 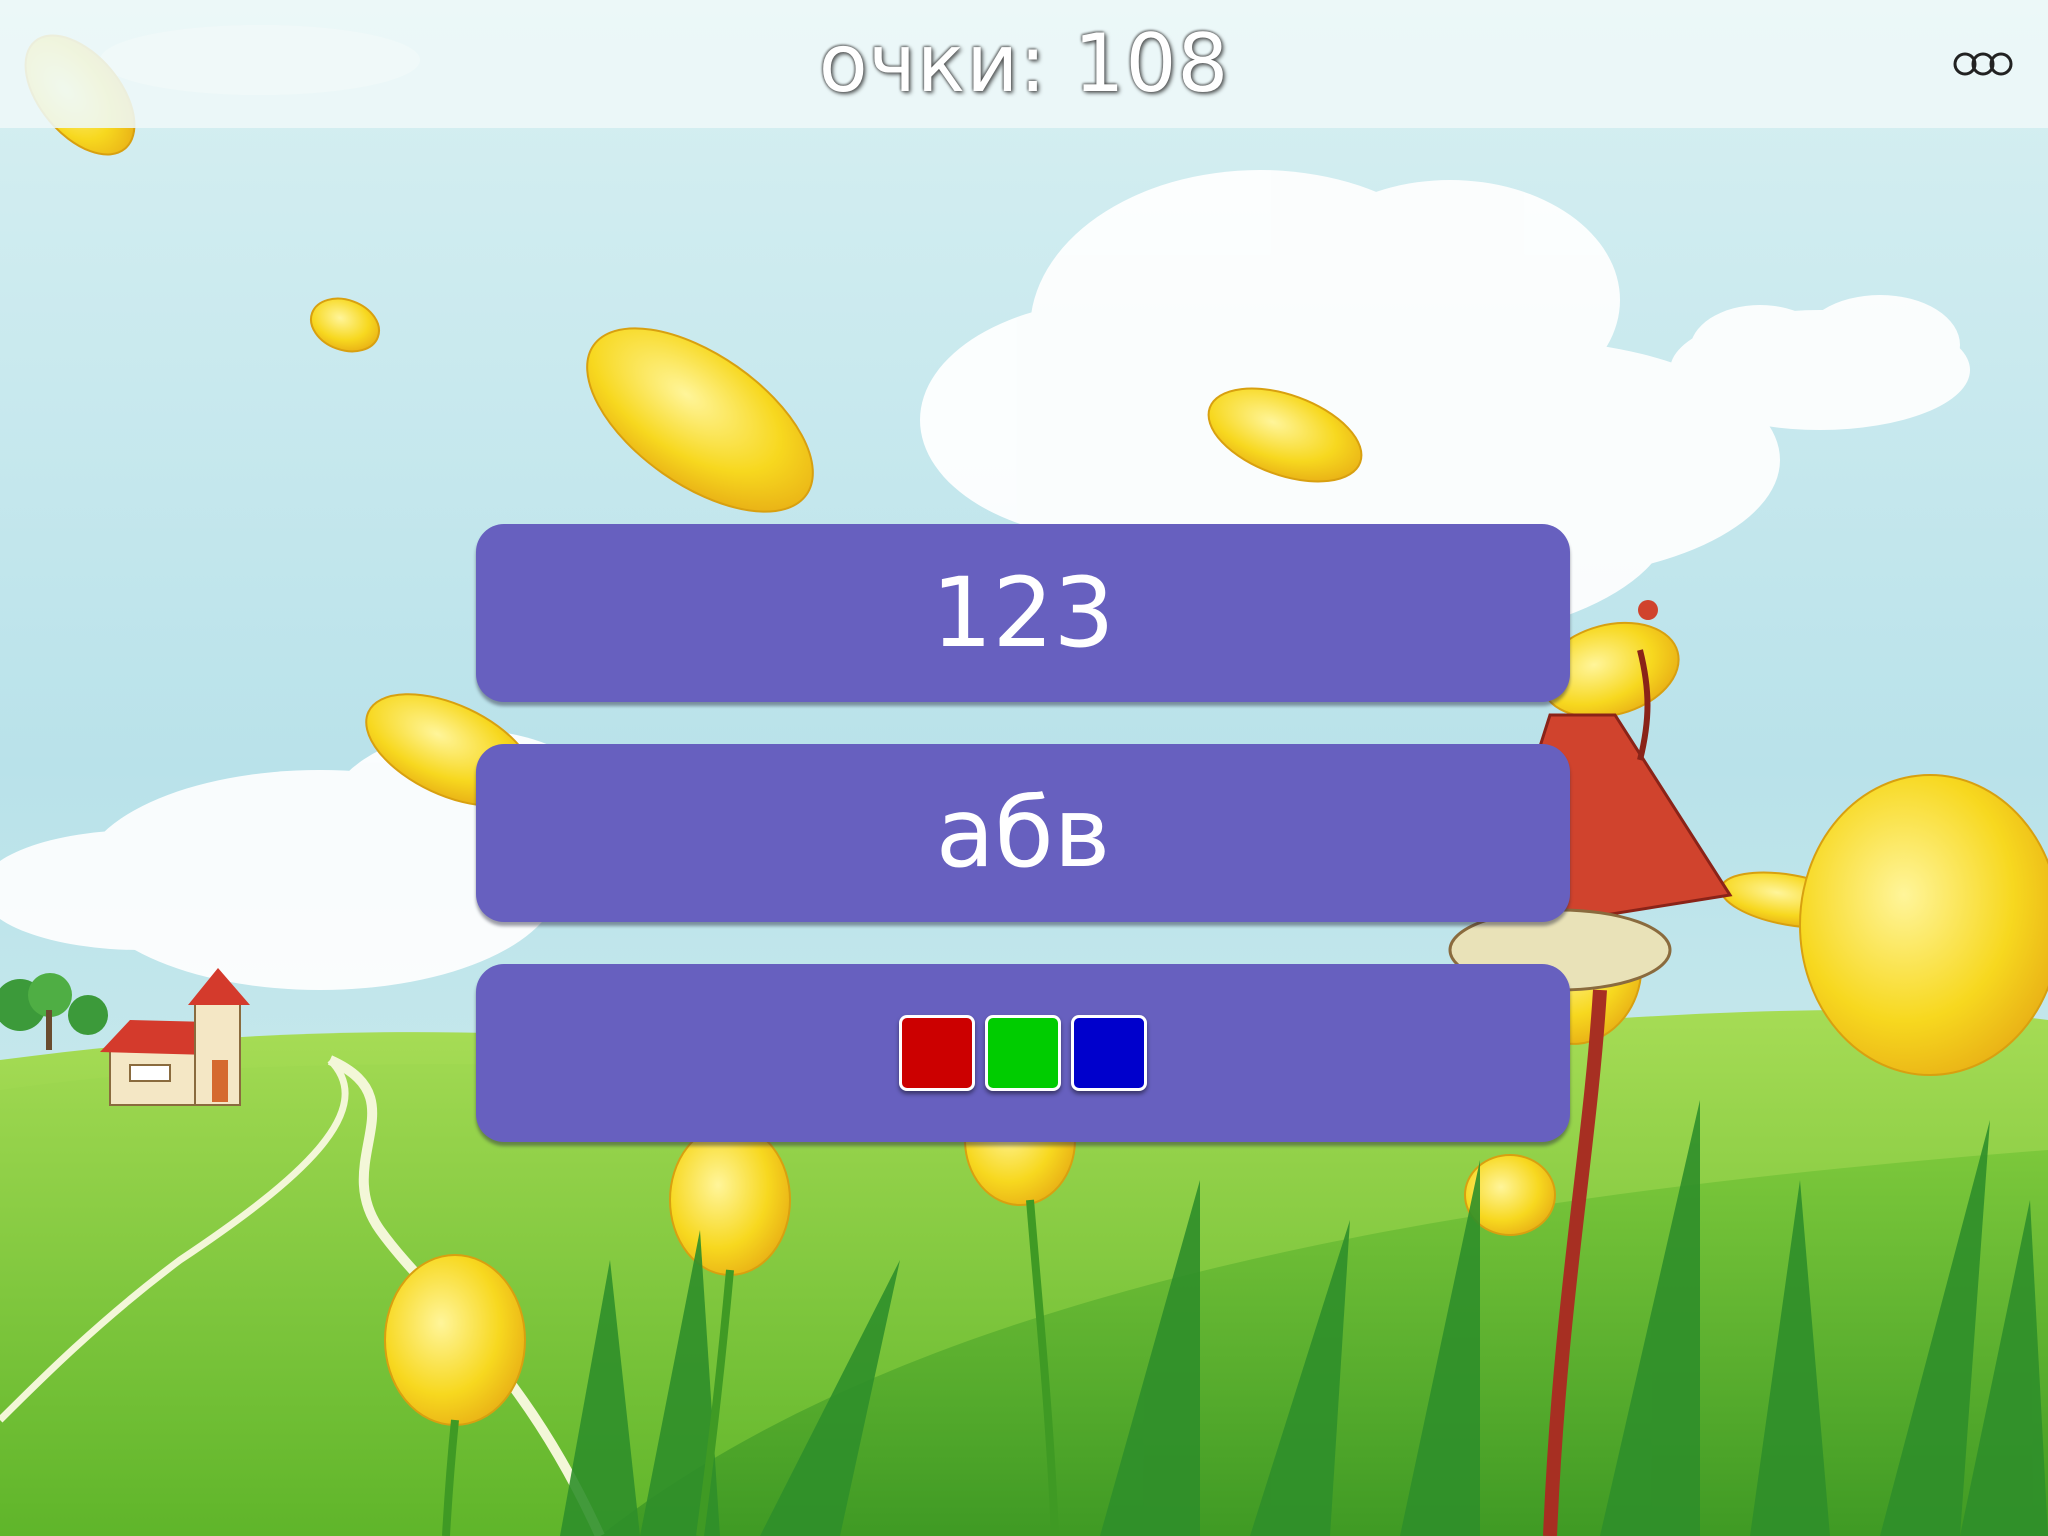 I want to click on answer-label: 123, so click(x=1023, y=613).